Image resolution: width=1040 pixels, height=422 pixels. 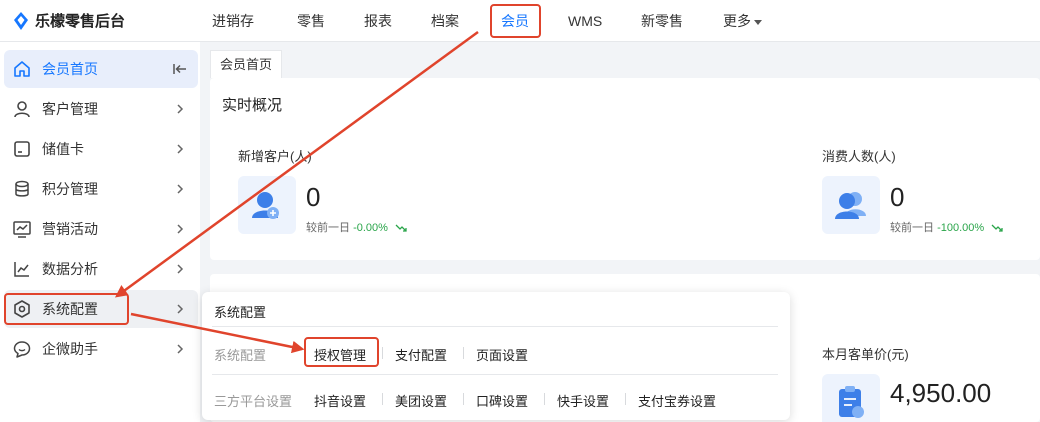 What do you see at coordinates (421, 400) in the screenshot?
I see `link-meituan-settings: 美团设置` at bounding box center [421, 400].